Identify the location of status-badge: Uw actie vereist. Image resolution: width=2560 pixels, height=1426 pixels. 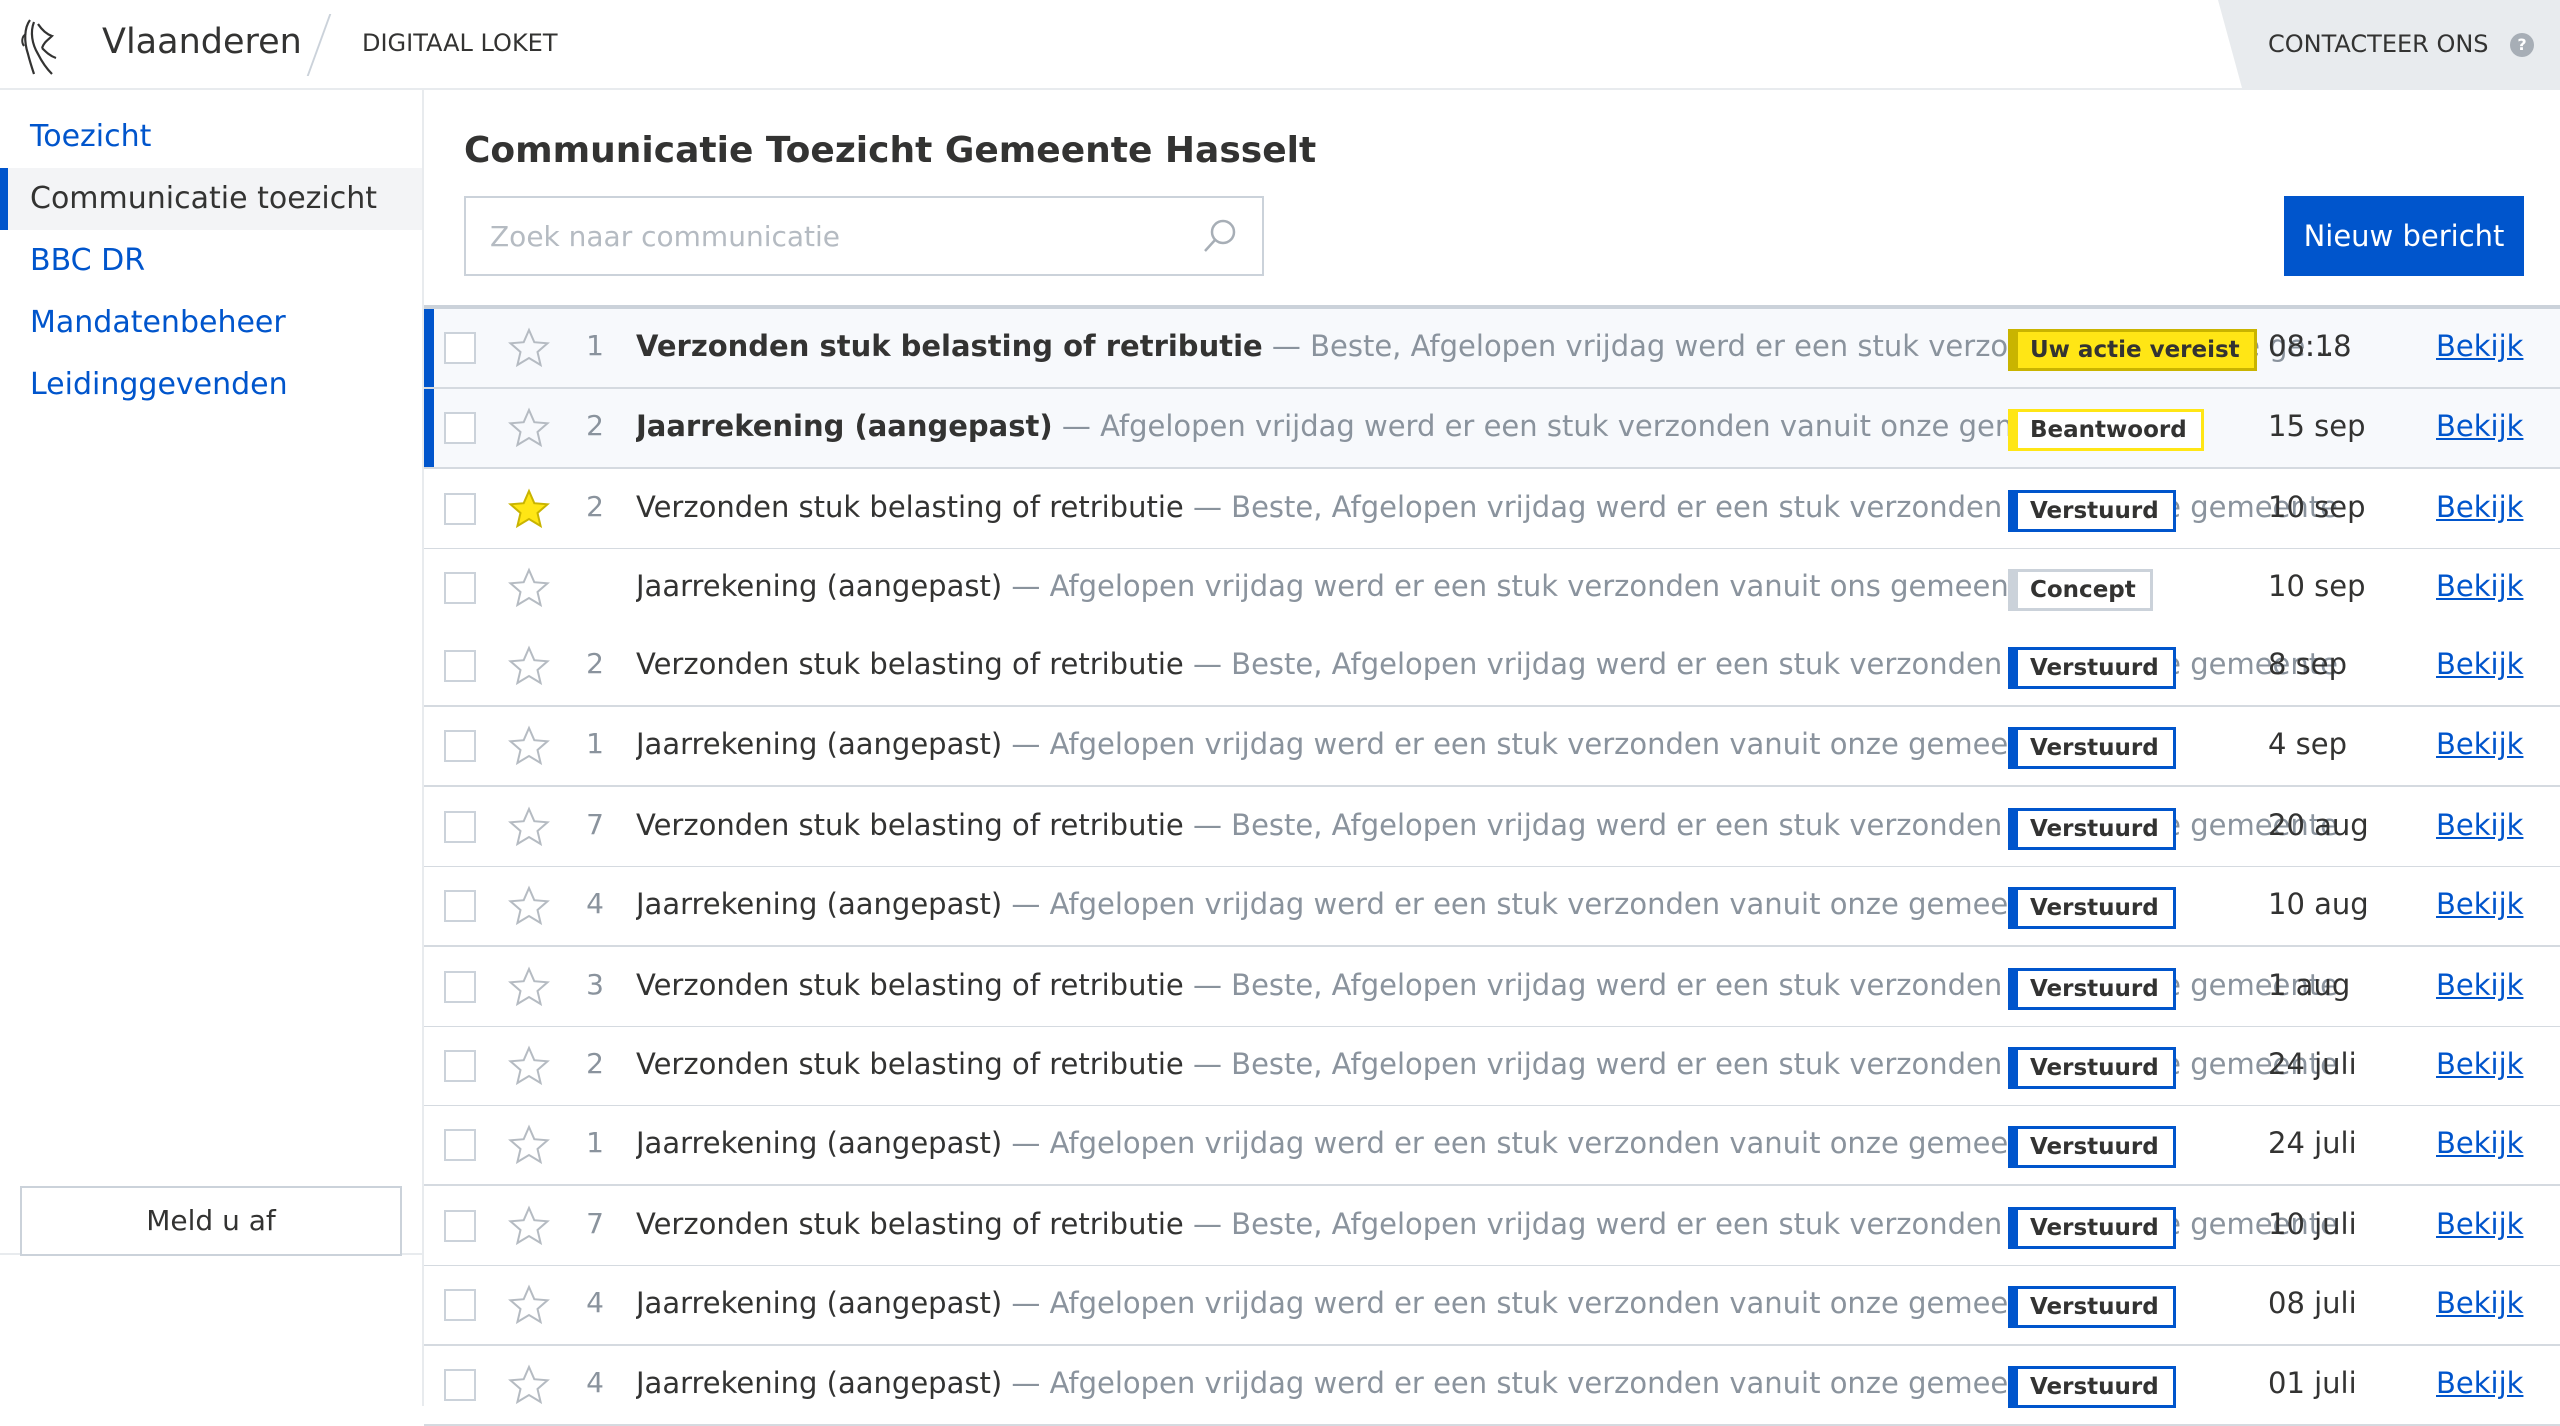
(2132, 350).